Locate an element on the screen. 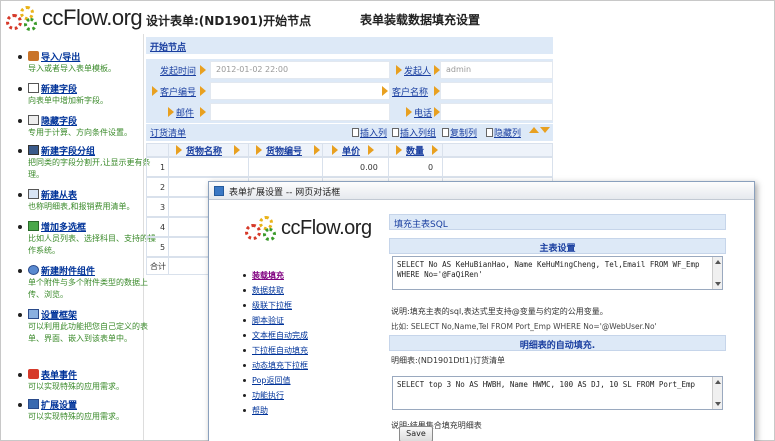 The image size is (775, 441). main-table-section-header: 主表设置 is located at coordinates (557, 246).